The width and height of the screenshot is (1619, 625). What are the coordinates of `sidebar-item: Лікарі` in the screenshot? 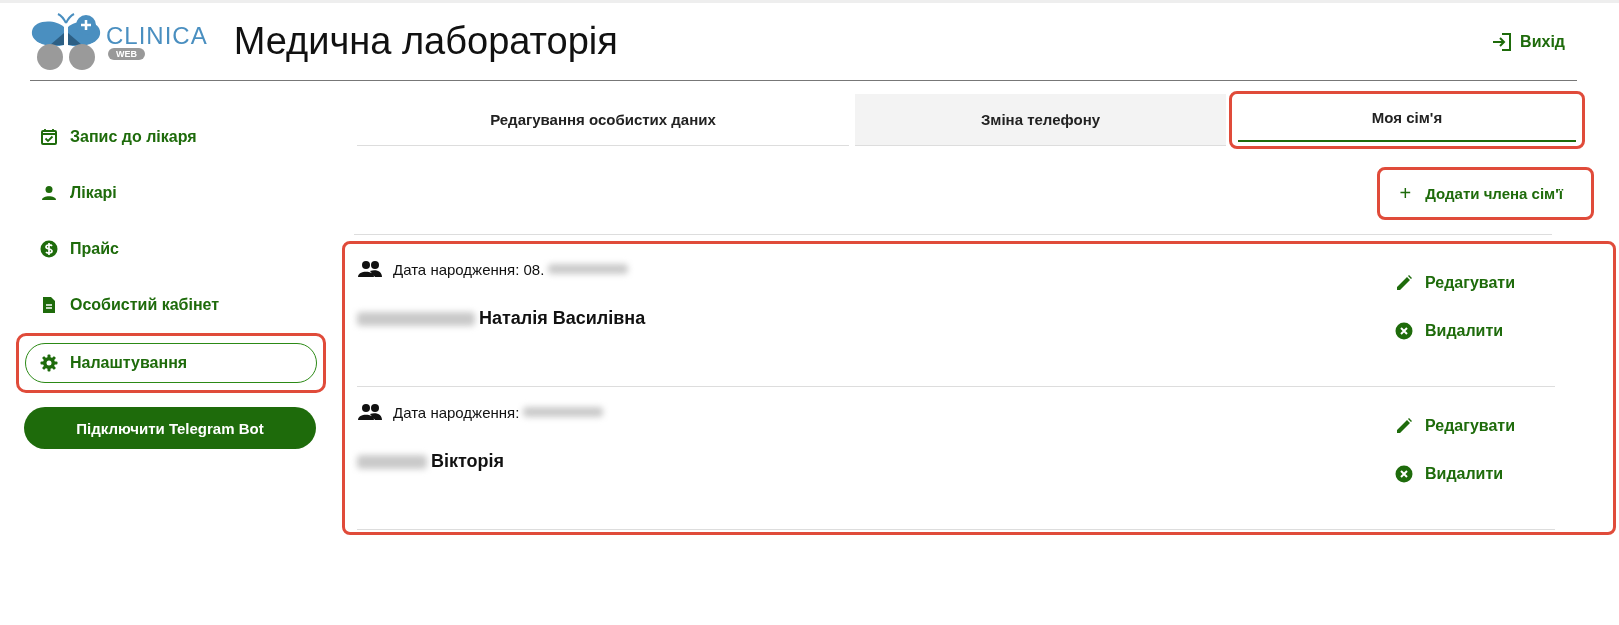 It's located at (171, 193).